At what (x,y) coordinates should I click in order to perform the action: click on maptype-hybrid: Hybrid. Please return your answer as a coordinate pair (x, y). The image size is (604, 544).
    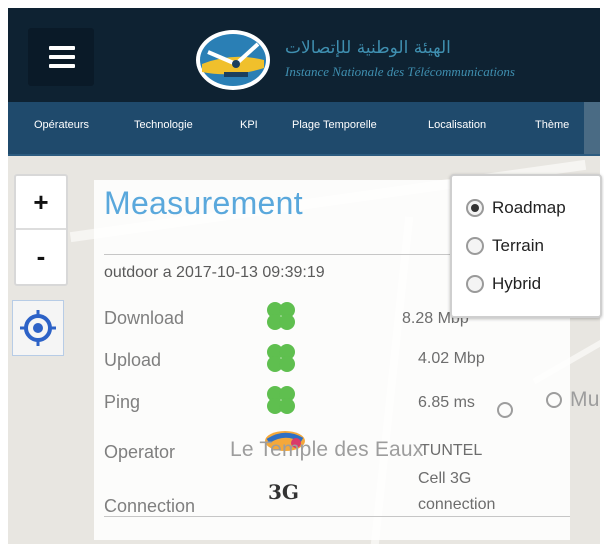
    Looking at the image, I should click on (503, 284).